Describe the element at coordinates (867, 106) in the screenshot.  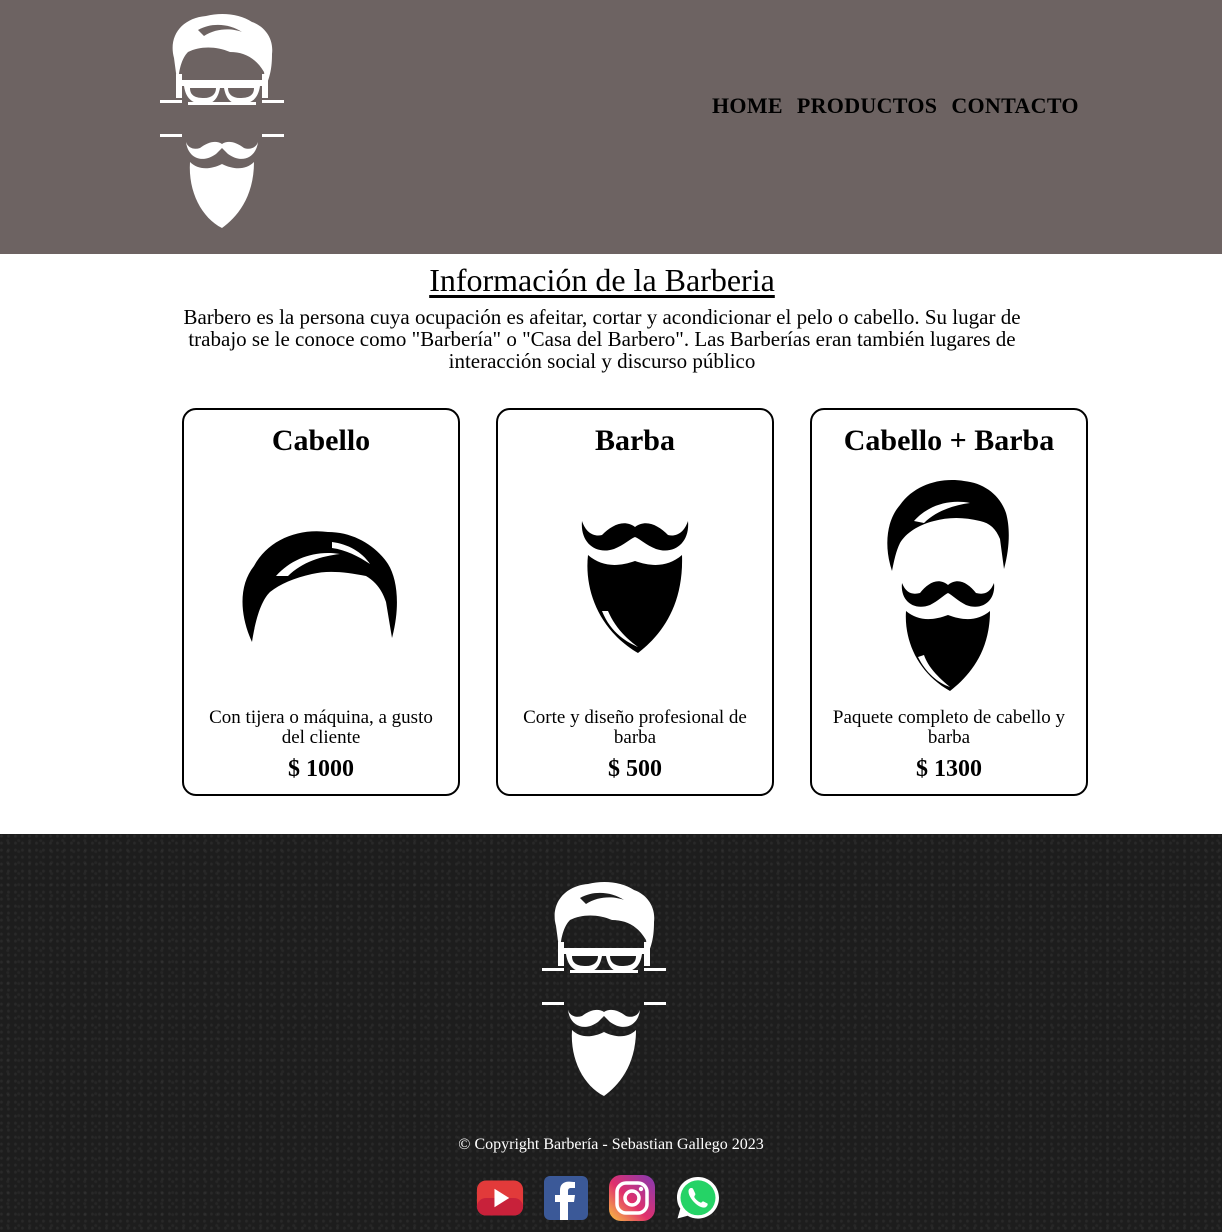
I see `nav-productos-link: PRODUCTOS` at that location.